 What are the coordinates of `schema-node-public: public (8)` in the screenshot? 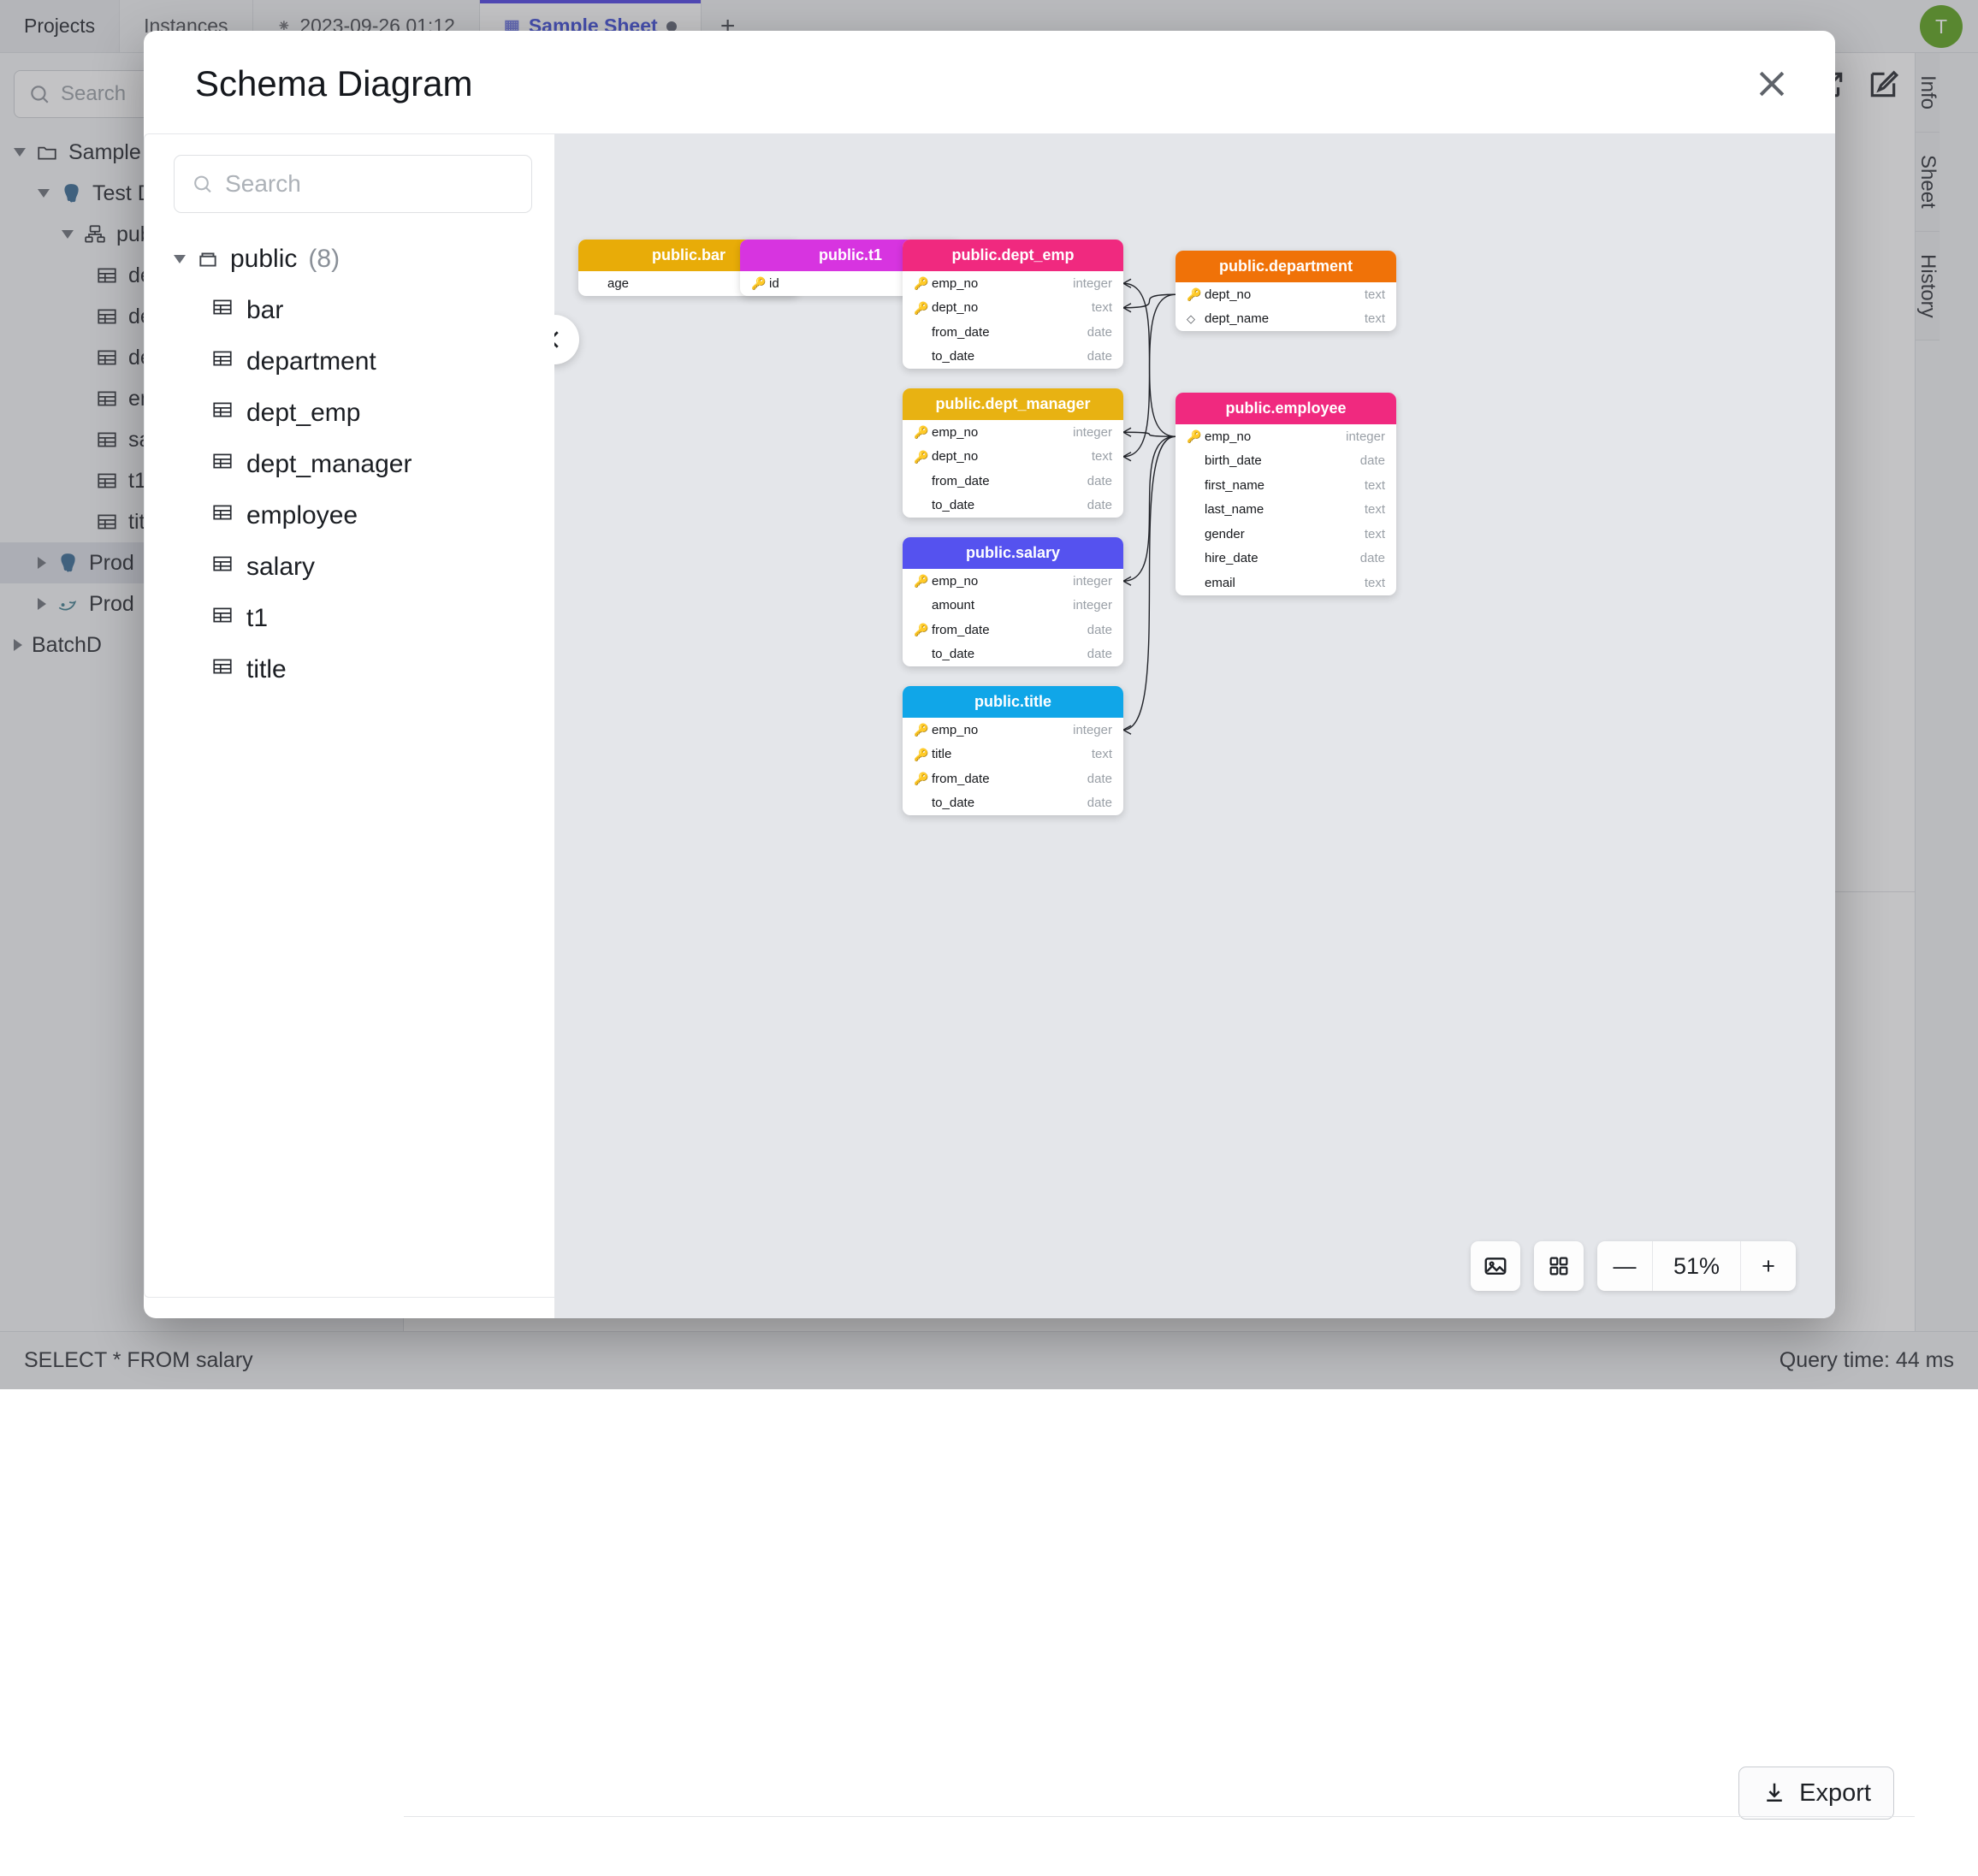 It's located at (353, 259).